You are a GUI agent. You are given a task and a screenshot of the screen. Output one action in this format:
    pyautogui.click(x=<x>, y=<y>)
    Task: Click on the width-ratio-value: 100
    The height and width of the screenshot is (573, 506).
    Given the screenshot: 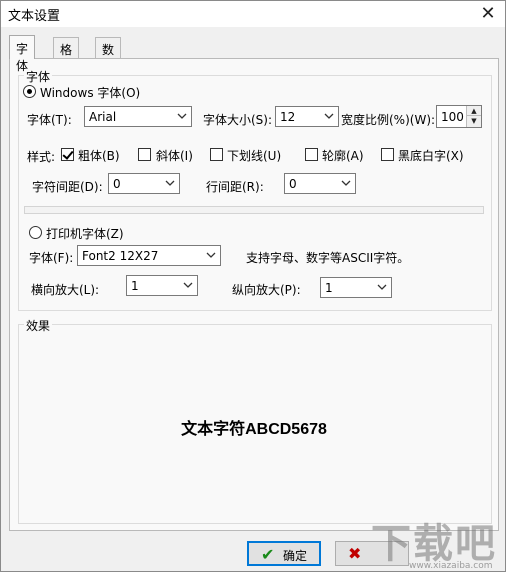 What is the action you would take?
    pyautogui.click(x=452, y=117)
    